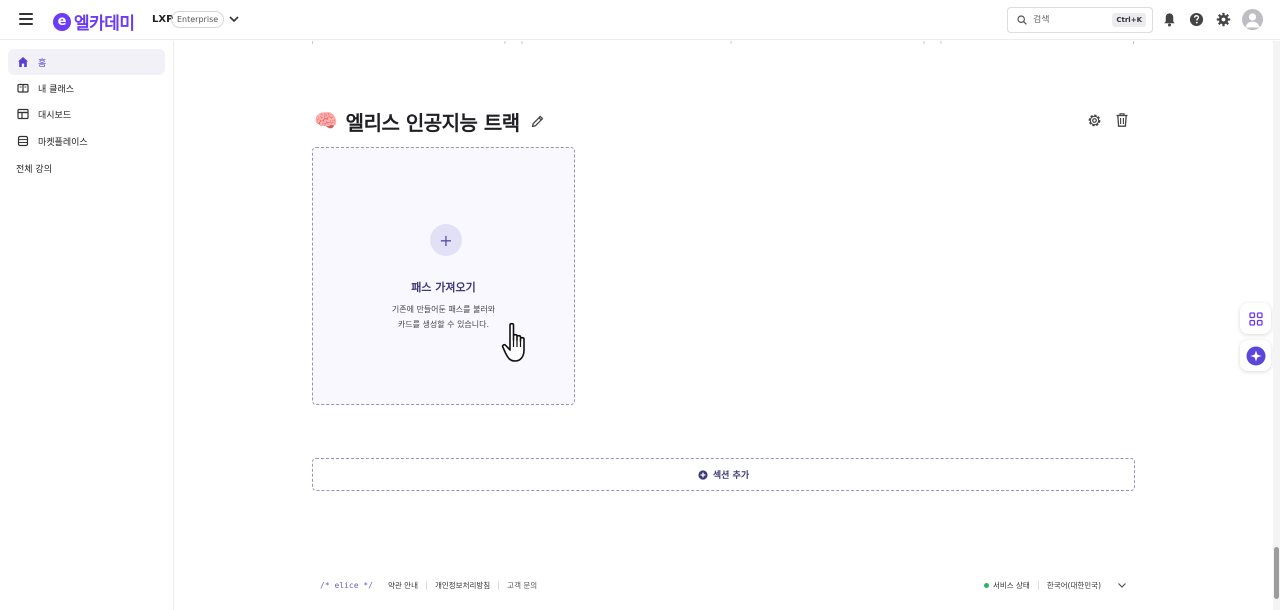 The width and height of the screenshot is (1280, 610). Describe the element at coordinates (23, 141) in the screenshot. I see `store-icon` at that location.